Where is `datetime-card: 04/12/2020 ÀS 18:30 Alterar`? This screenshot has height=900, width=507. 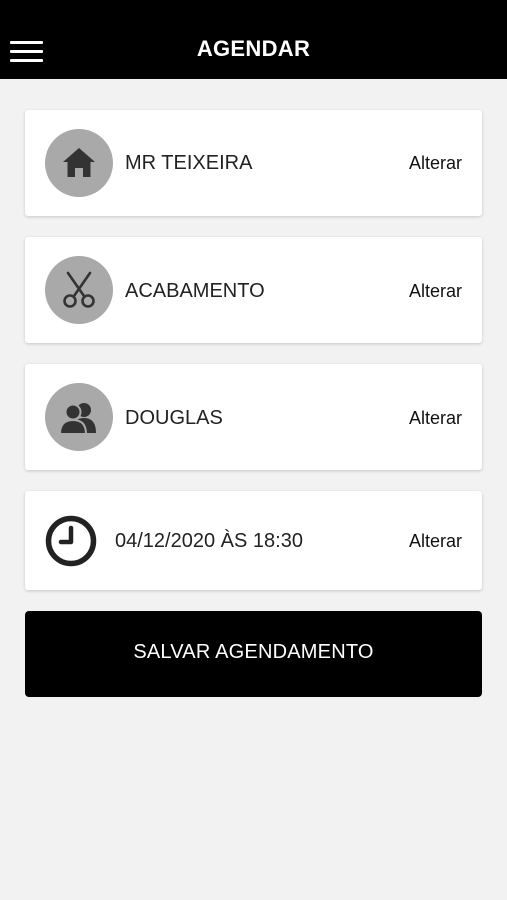
datetime-card: 04/12/2020 ÀS 18:30 Alterar is located at coordinates (253, 540).